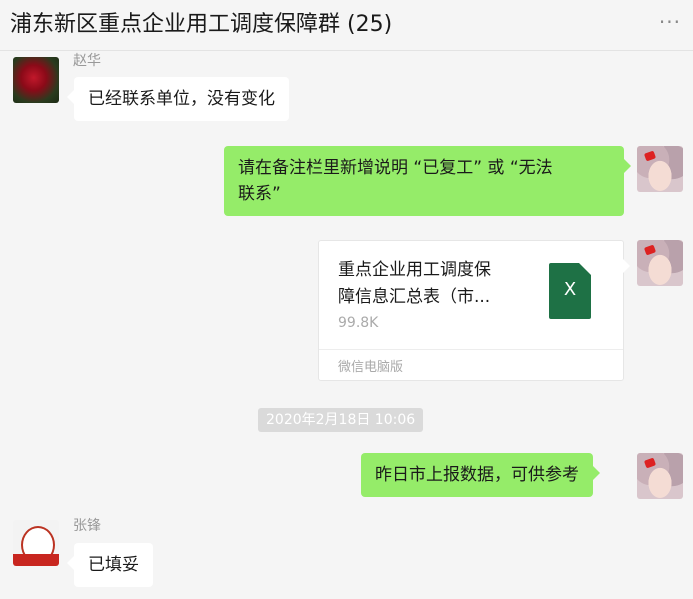 The width and height of the screenshot is (693, 599). I want to click on chat-header: 浦东新区重点企业用工调度保障群 (25) ···, so click(346, 25).